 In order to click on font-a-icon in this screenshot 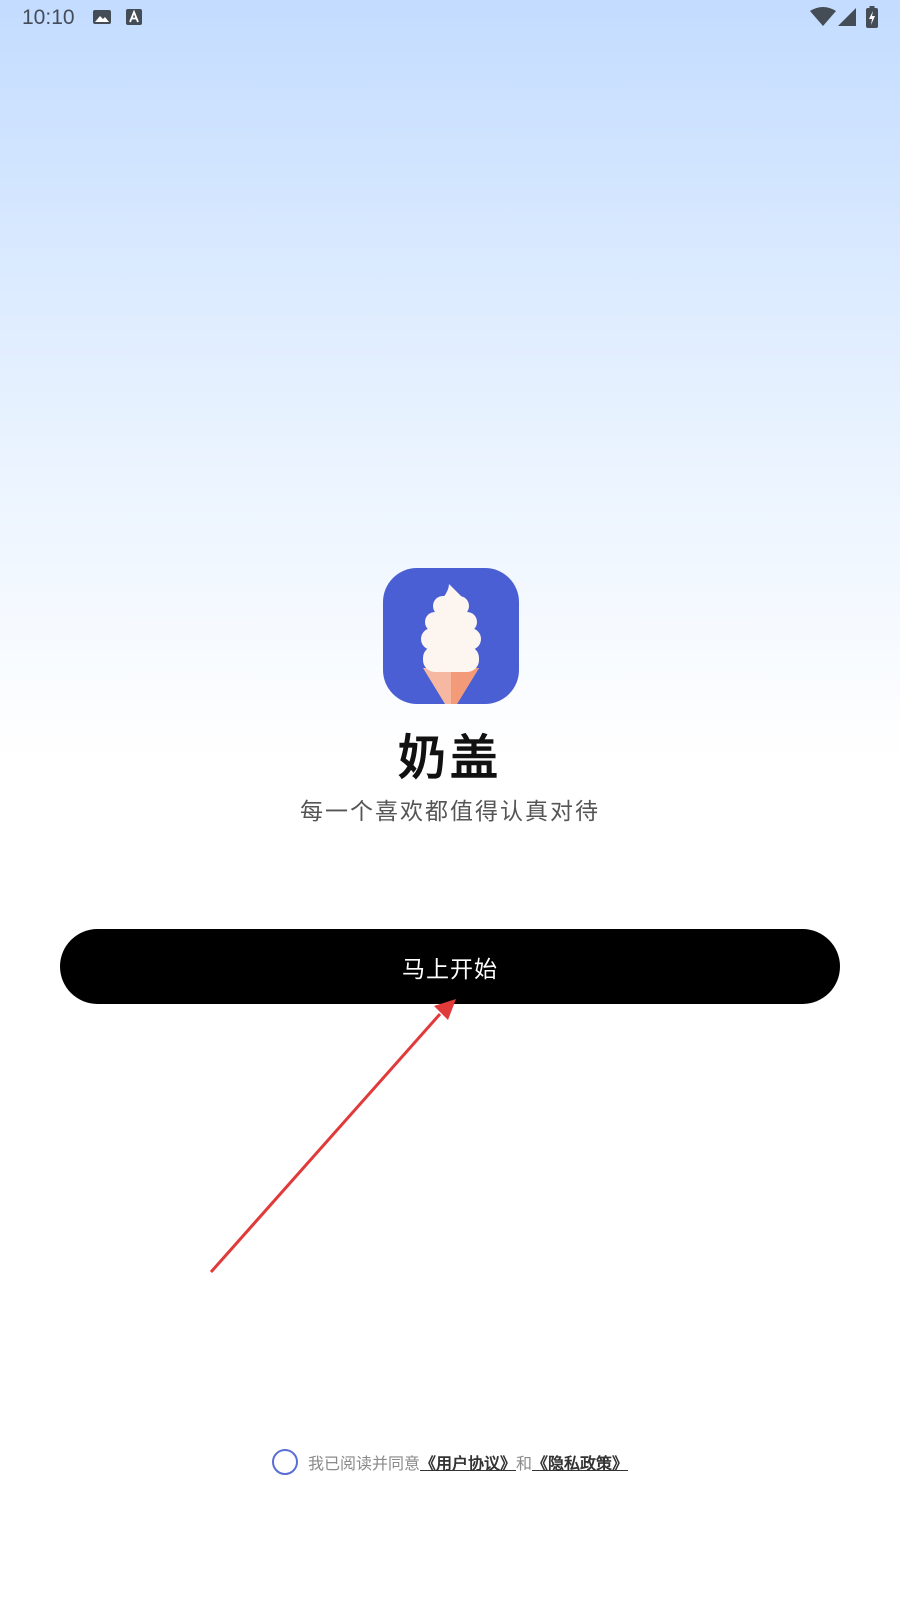, I will do `click(134, 17)`.